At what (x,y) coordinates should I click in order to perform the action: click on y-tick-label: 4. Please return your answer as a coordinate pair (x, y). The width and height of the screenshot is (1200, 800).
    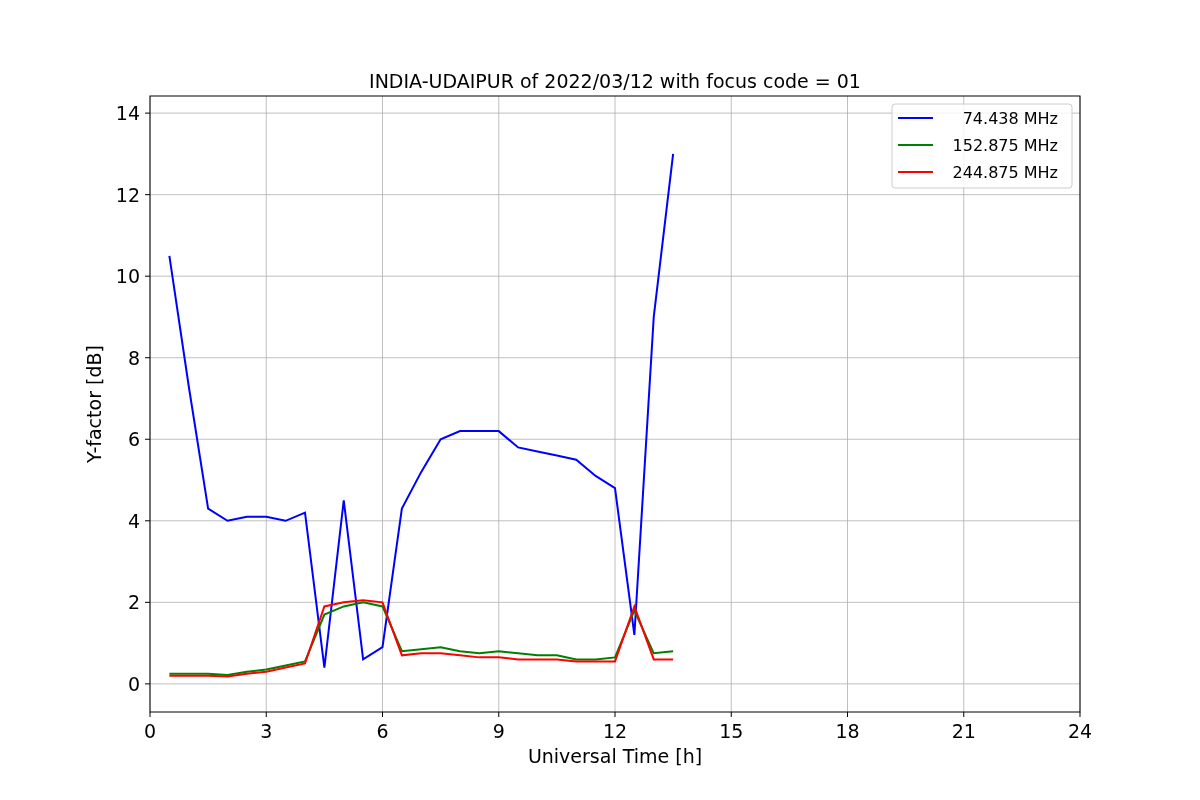
    Looking at the image, I should click on (133, 520).